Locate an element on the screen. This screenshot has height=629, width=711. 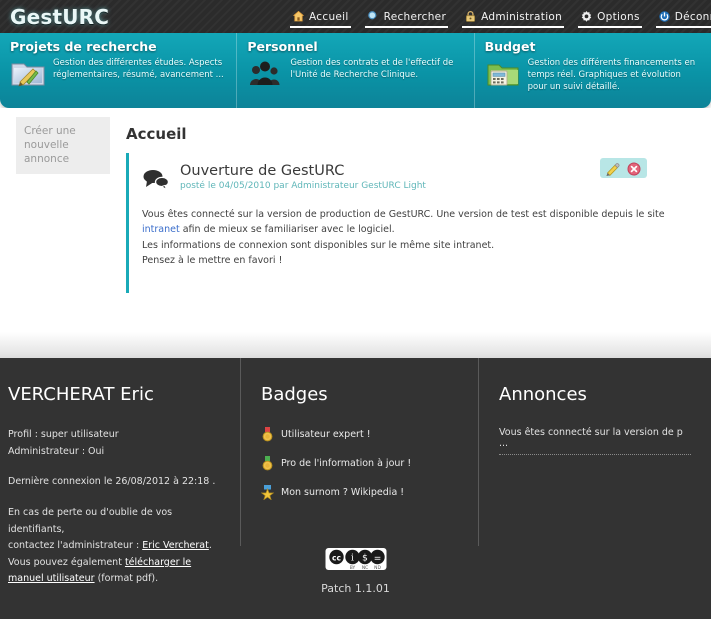
help-line2-pre: contactez l'administrateur : is located at coordinates (75, 546).